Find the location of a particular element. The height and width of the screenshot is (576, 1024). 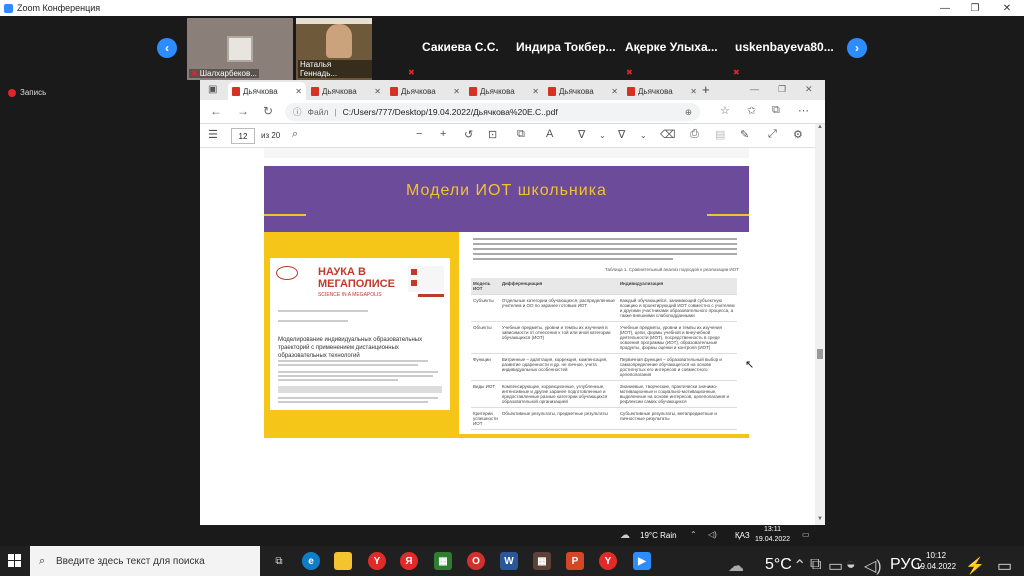

minimize-button: — is located at coordinates (945, 8).